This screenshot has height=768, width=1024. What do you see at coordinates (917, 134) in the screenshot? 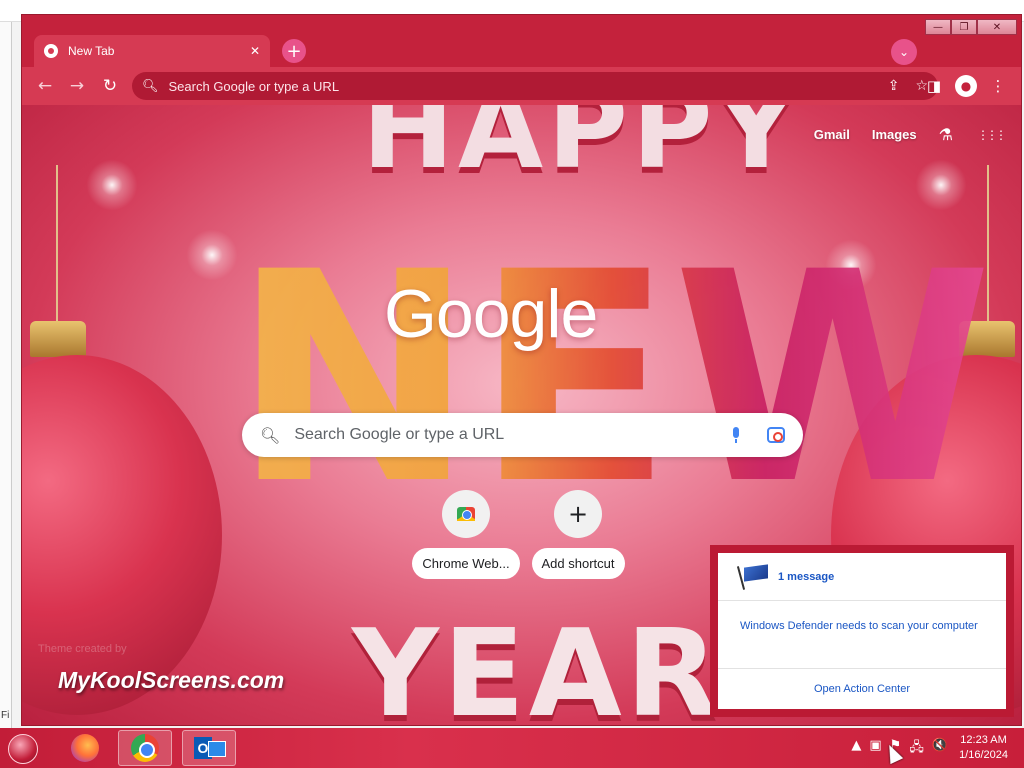
I see `top-links: Gmail Images ⚗ ⋮⋮⋮` at bounding box center [917, 134].